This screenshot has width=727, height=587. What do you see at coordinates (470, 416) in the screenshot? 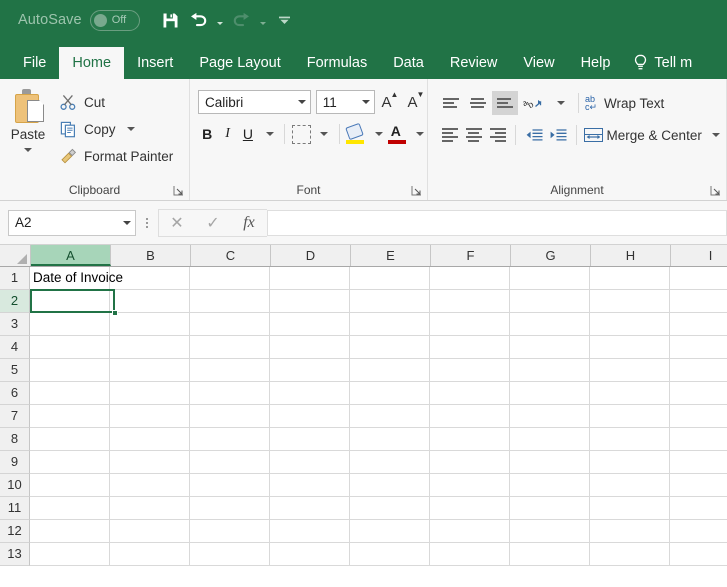
I see `cell-f7` at bounding box center [470, 416].